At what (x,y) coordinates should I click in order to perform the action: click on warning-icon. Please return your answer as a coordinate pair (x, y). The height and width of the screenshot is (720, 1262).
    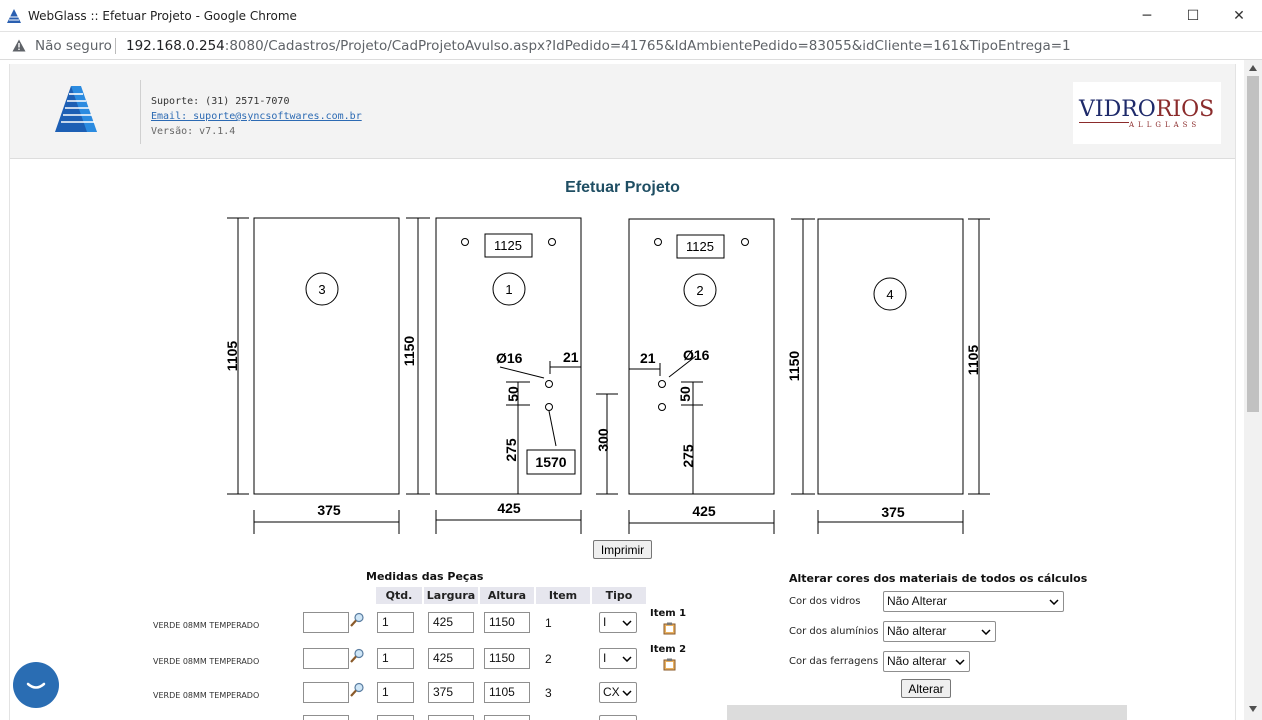
    Looking at the image, I should click on (19, 45).